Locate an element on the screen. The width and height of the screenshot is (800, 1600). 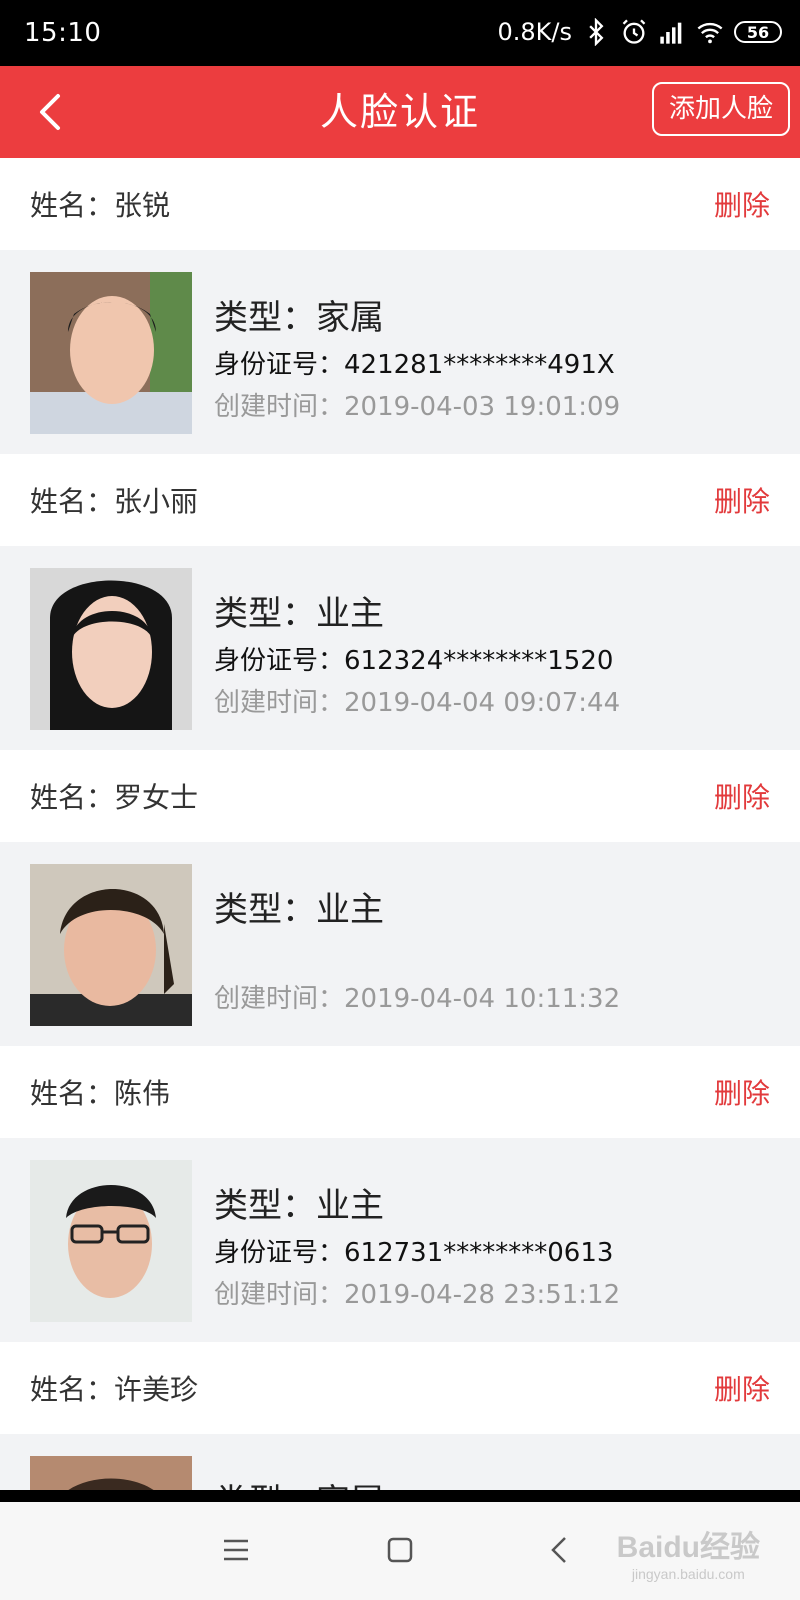
face-detail: 类型：业主 创建时间：2019-04-04 10:11:32 is located at coordinates (400, 944).